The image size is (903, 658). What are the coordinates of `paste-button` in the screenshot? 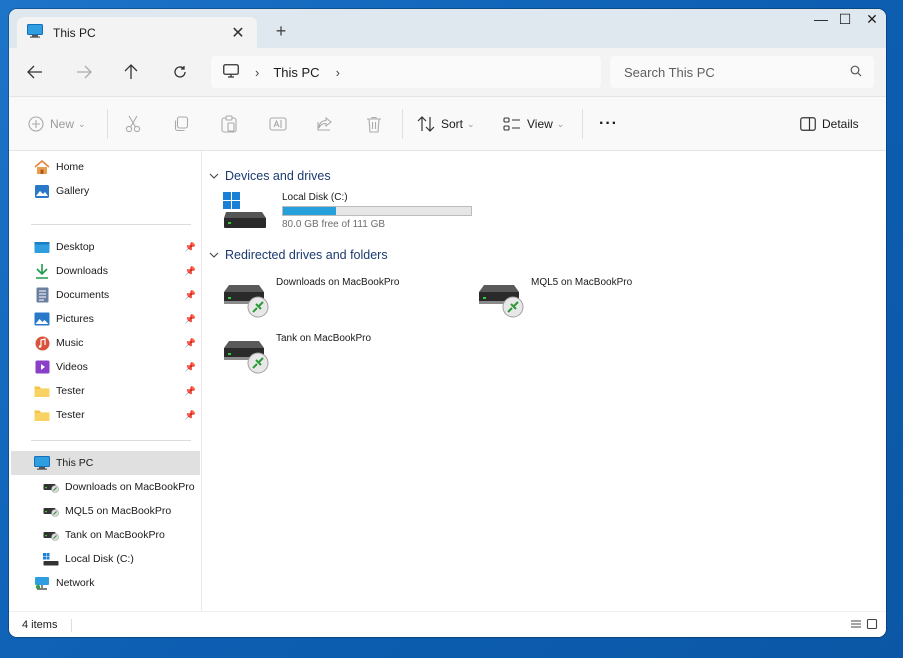 It's located at (229, 124).